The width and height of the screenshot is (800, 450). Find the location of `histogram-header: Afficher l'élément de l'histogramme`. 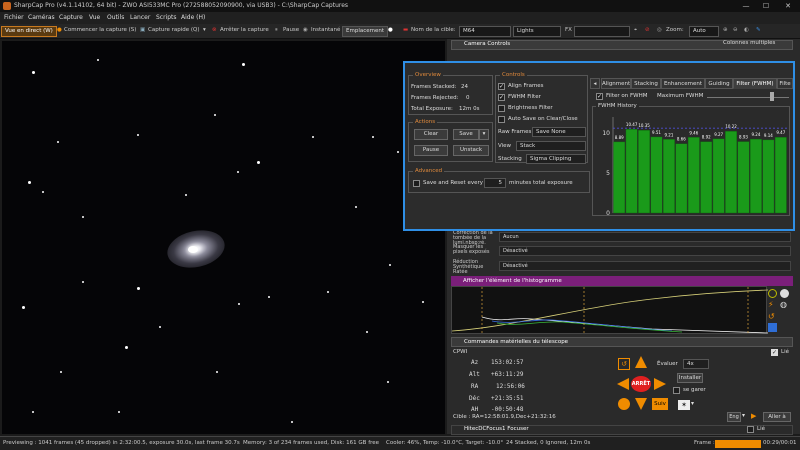

histogram-header: Afficher l'élément de l'histogramme is located at coordinates (622, 281).